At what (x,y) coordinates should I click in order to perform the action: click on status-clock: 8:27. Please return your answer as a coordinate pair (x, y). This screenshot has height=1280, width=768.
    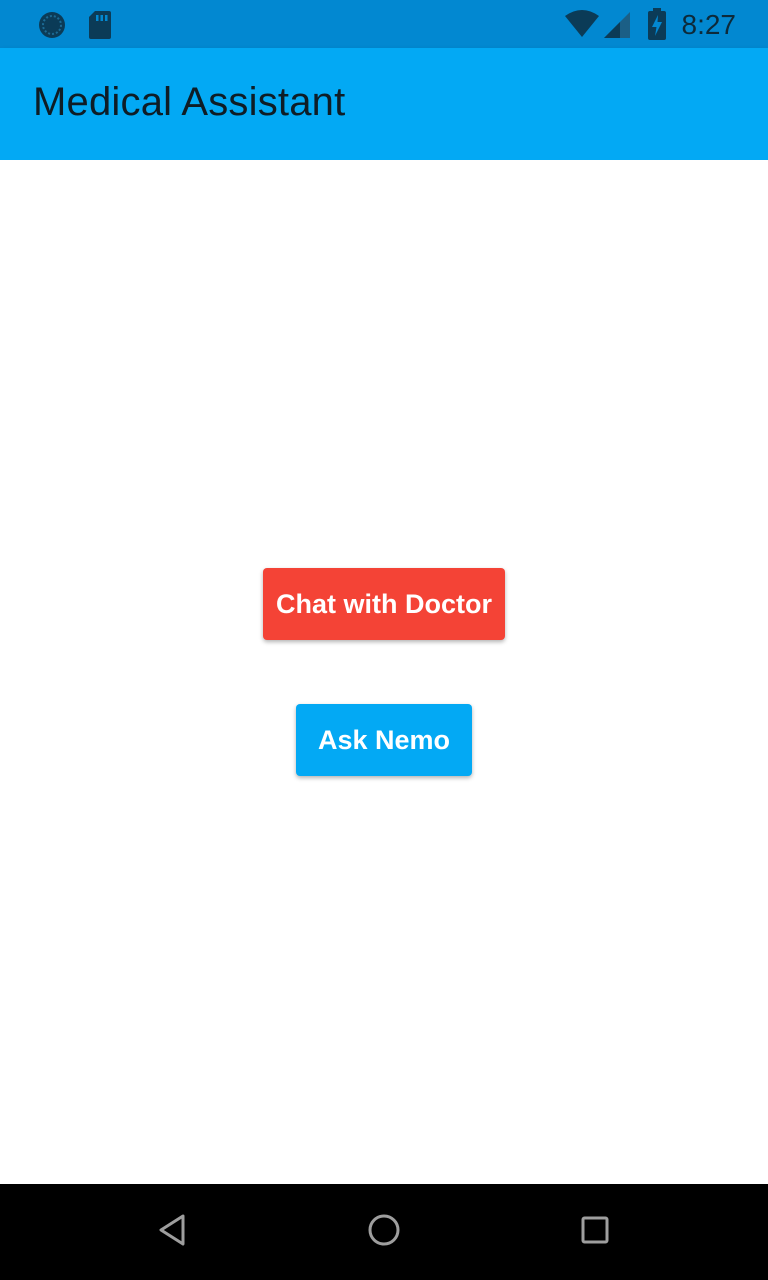
    Looking at the image, I should click on (709, 24).